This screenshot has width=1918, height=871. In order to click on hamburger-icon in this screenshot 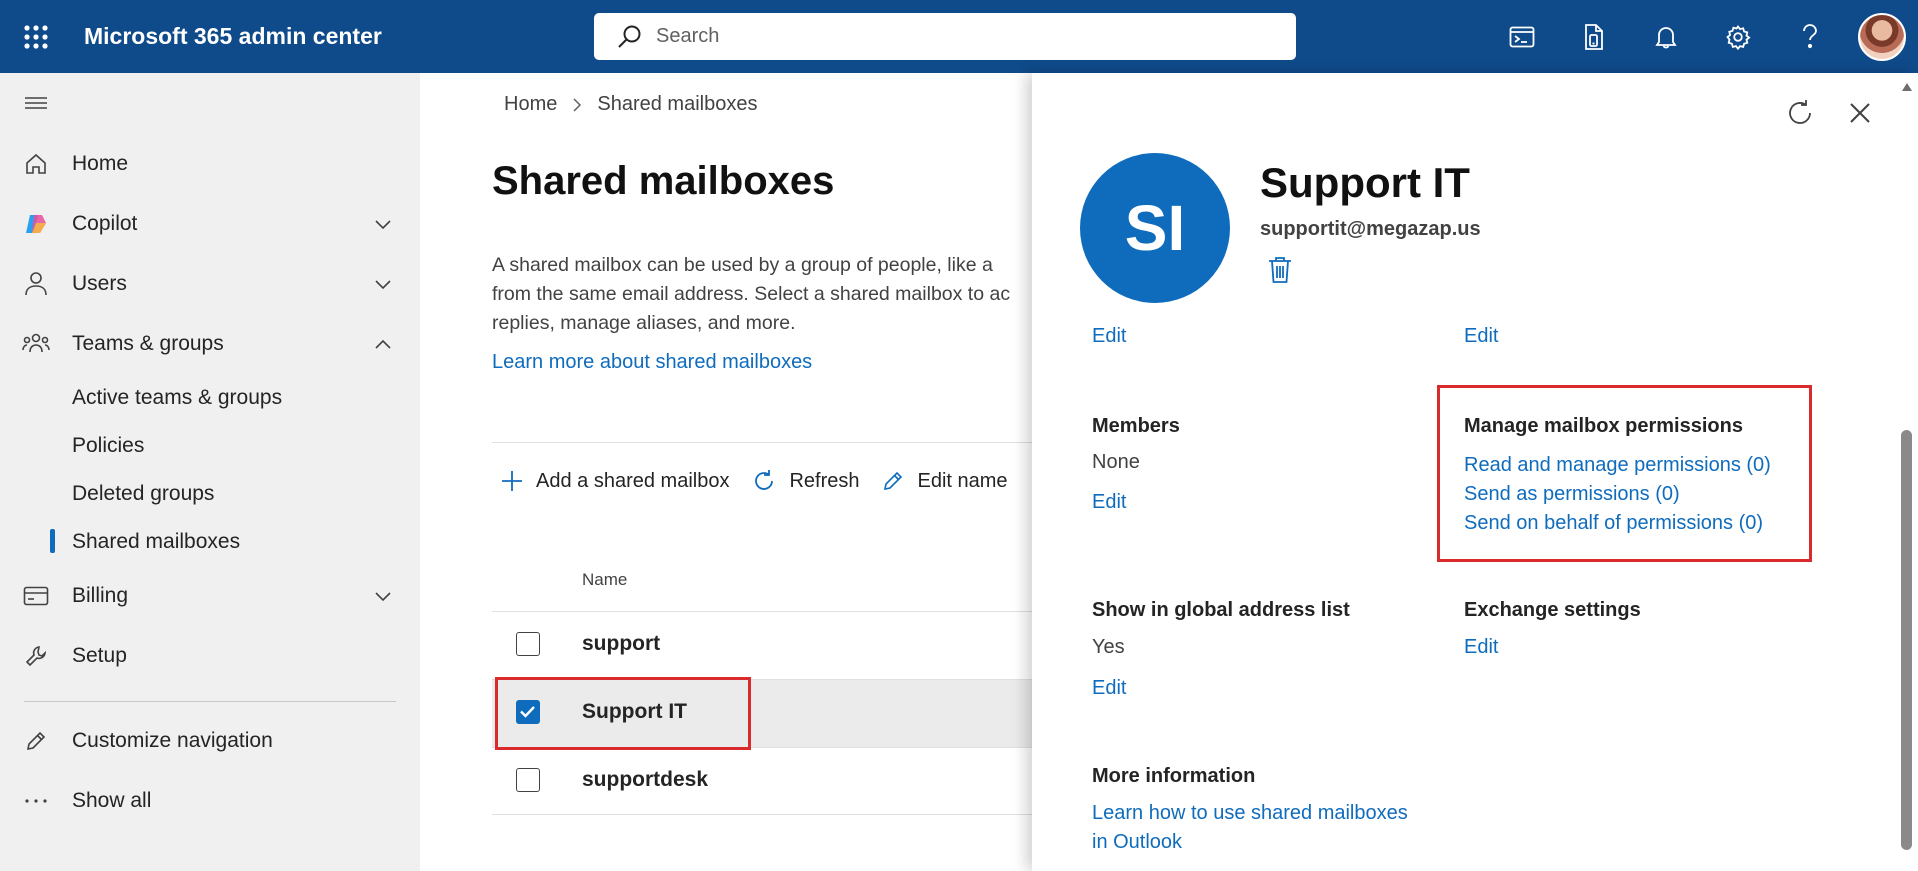, I will do `click(36, 103)`.